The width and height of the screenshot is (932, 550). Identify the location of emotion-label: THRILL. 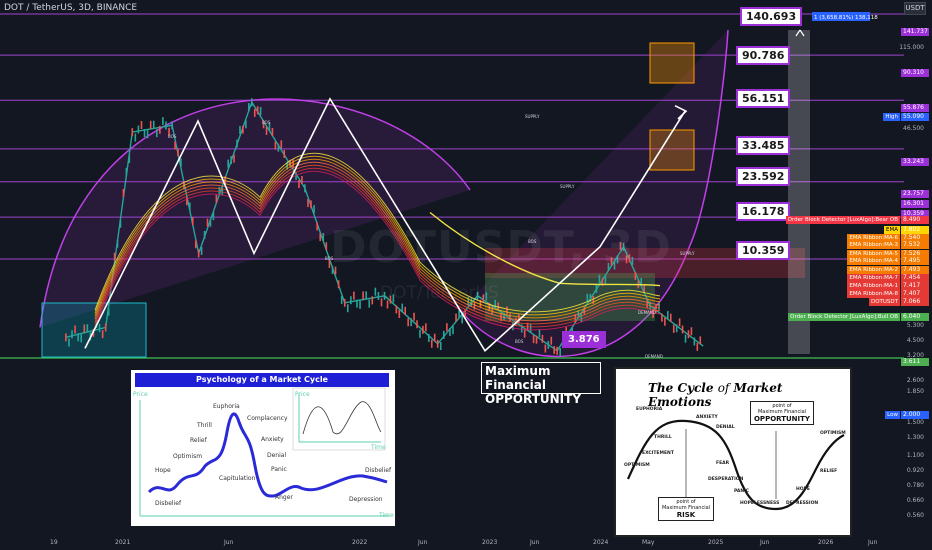
(663, 437).